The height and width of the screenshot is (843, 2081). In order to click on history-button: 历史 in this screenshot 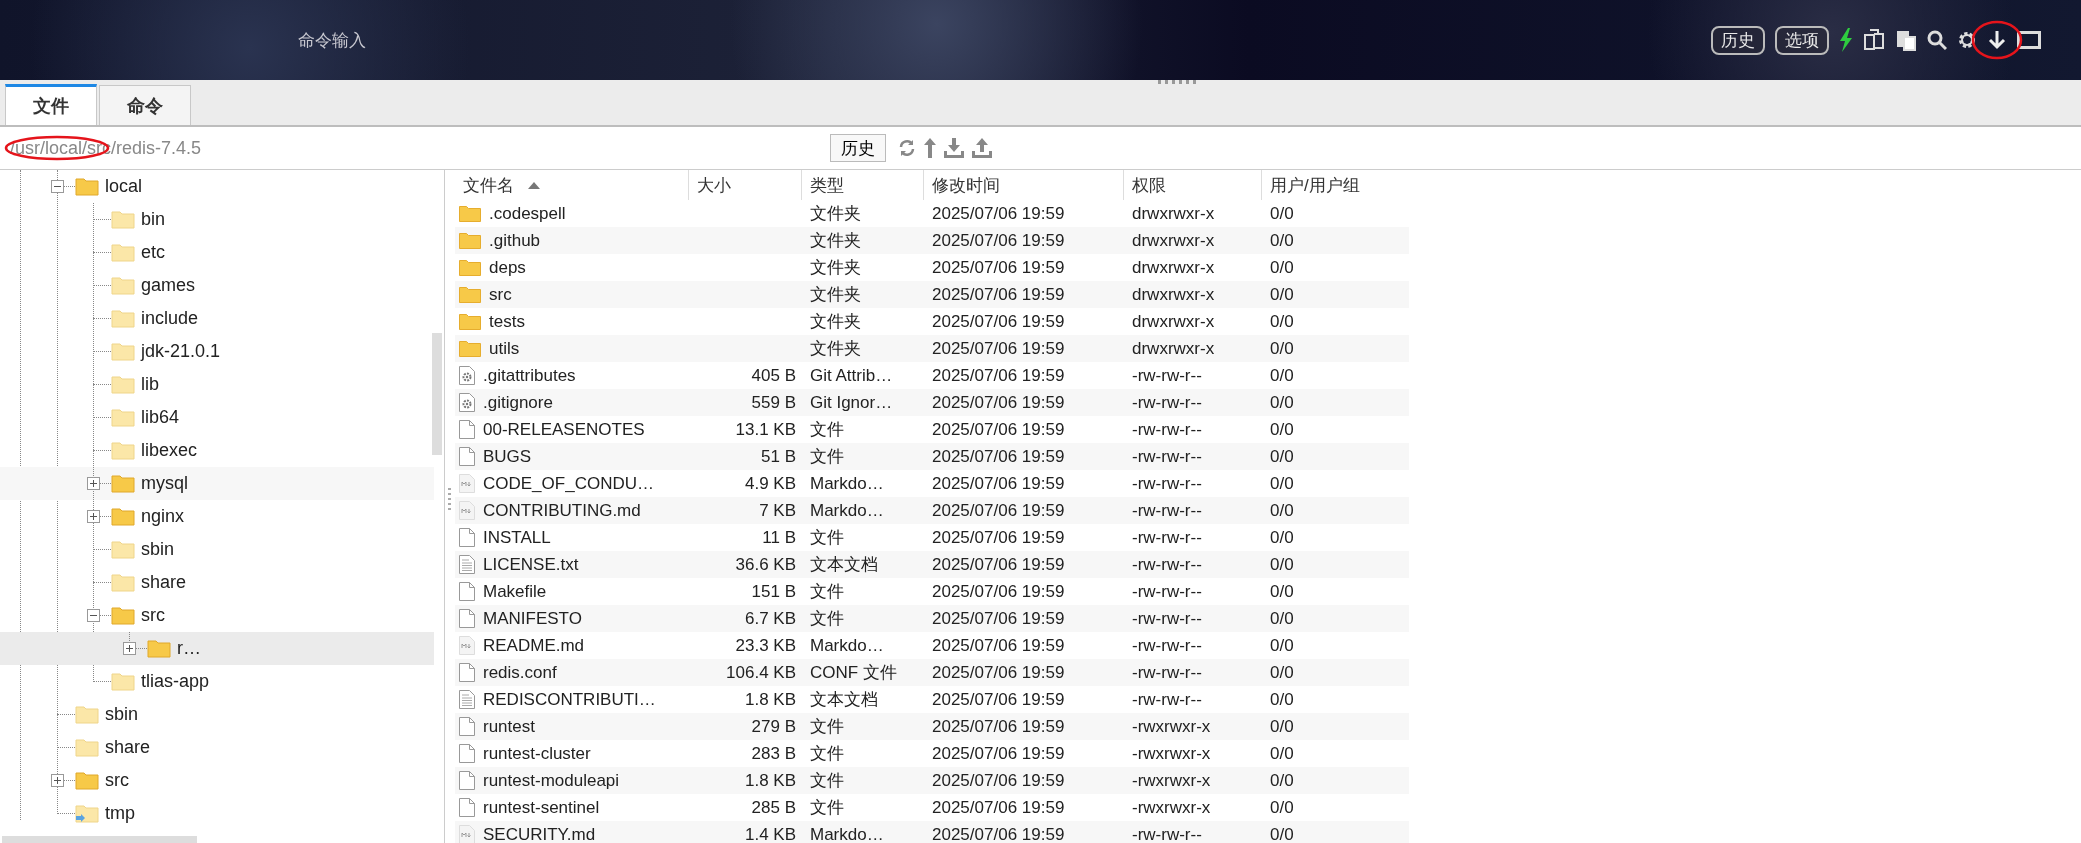, I will do `click(858, 148)`.